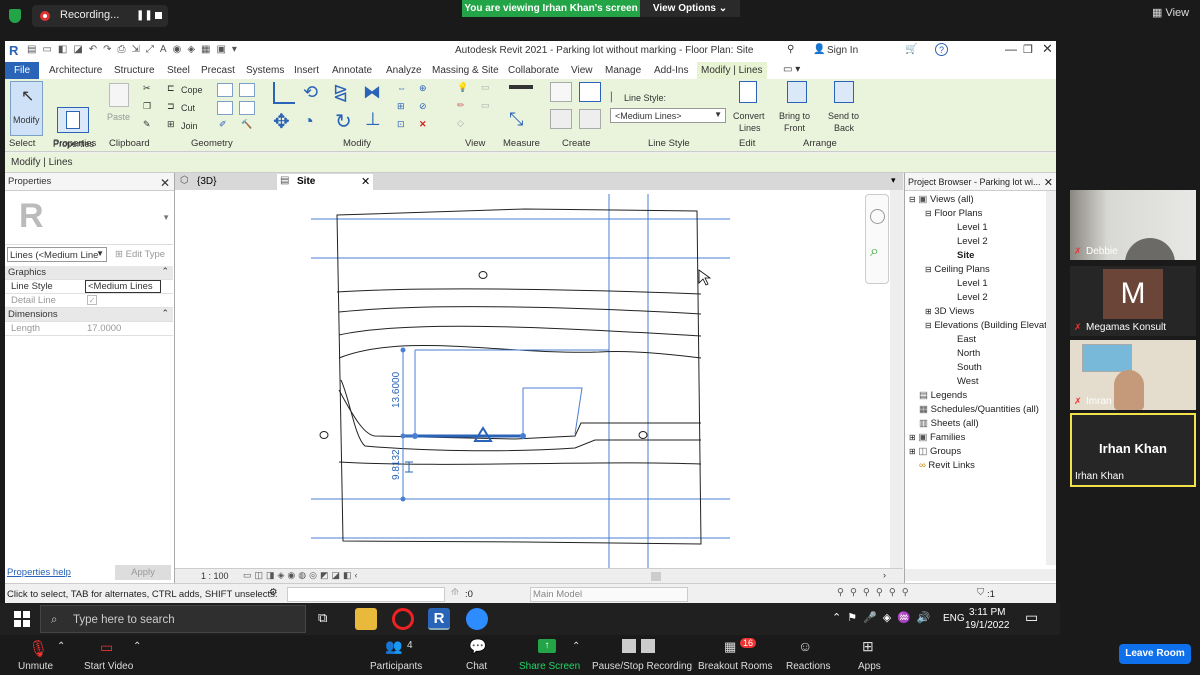  I want to click on taskbar-search: ⌕ Type here to search, so click(173, 619).